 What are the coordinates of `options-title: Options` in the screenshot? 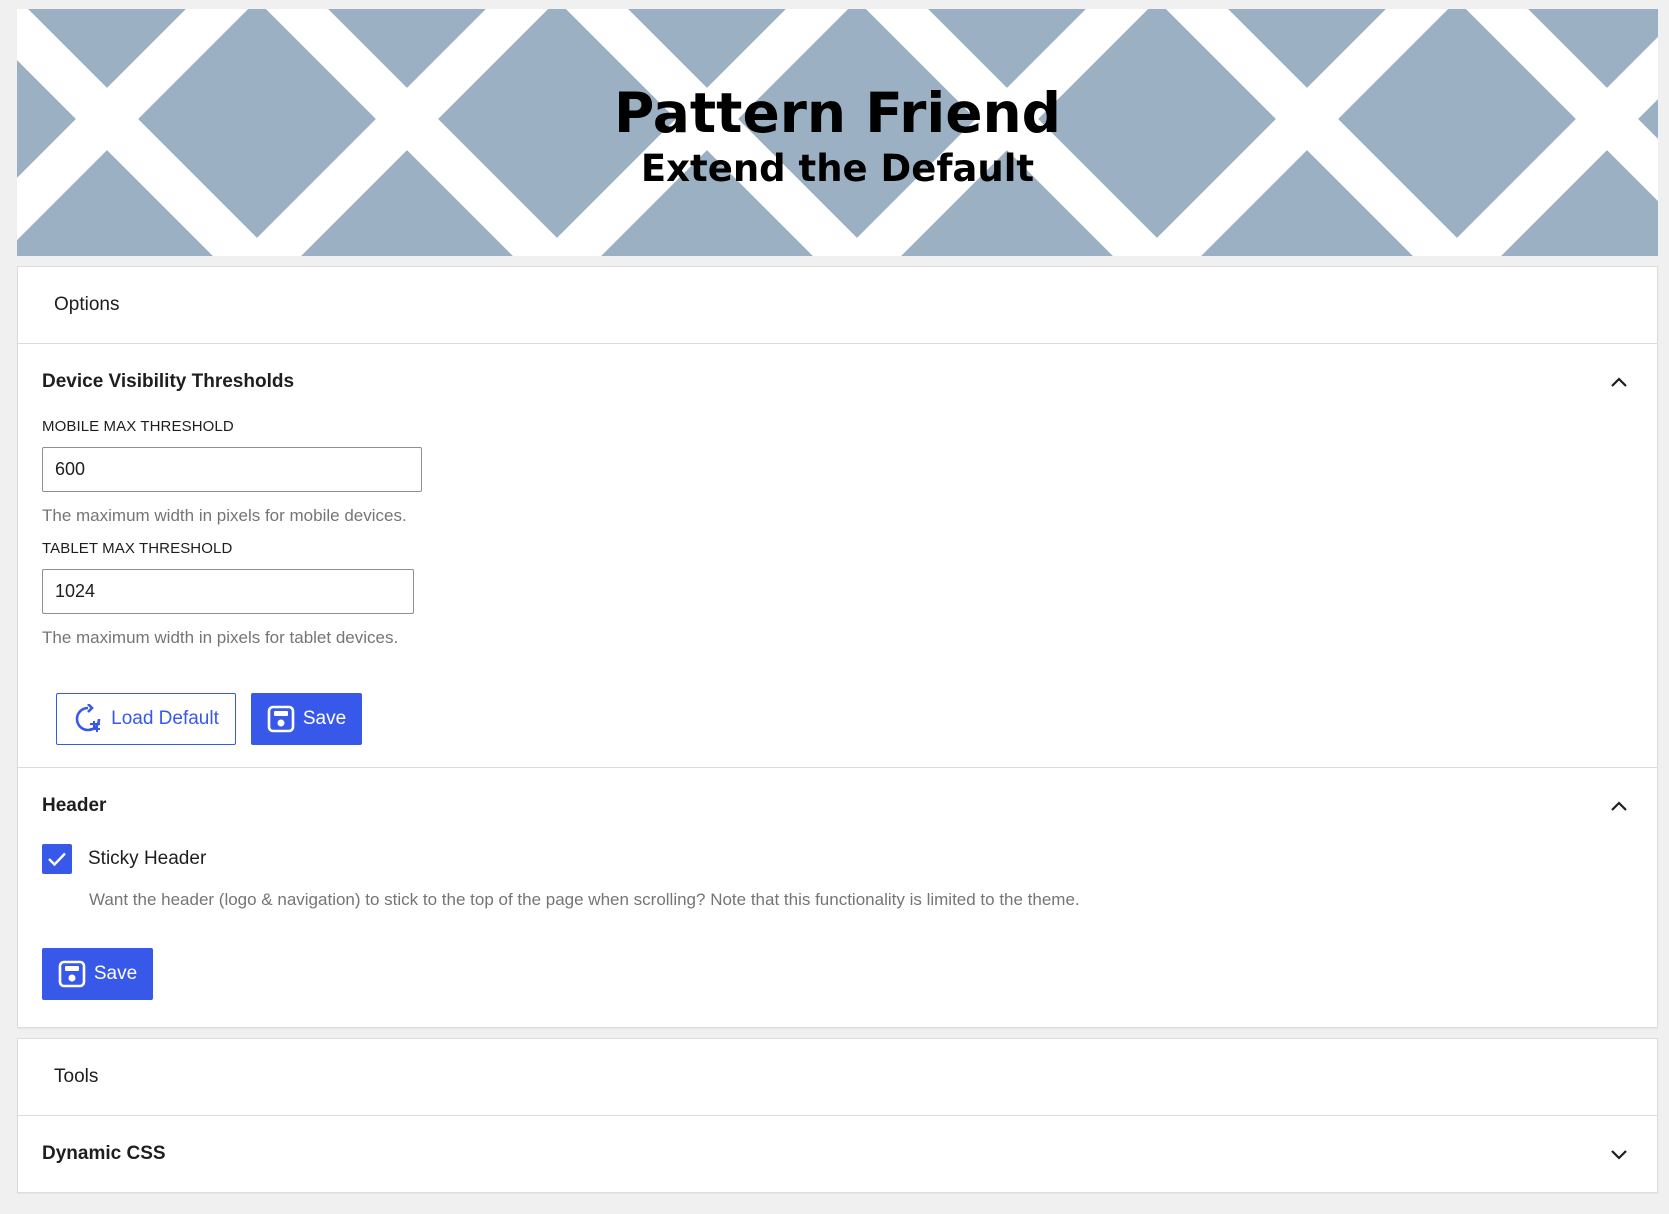 It's located at (87, 304).